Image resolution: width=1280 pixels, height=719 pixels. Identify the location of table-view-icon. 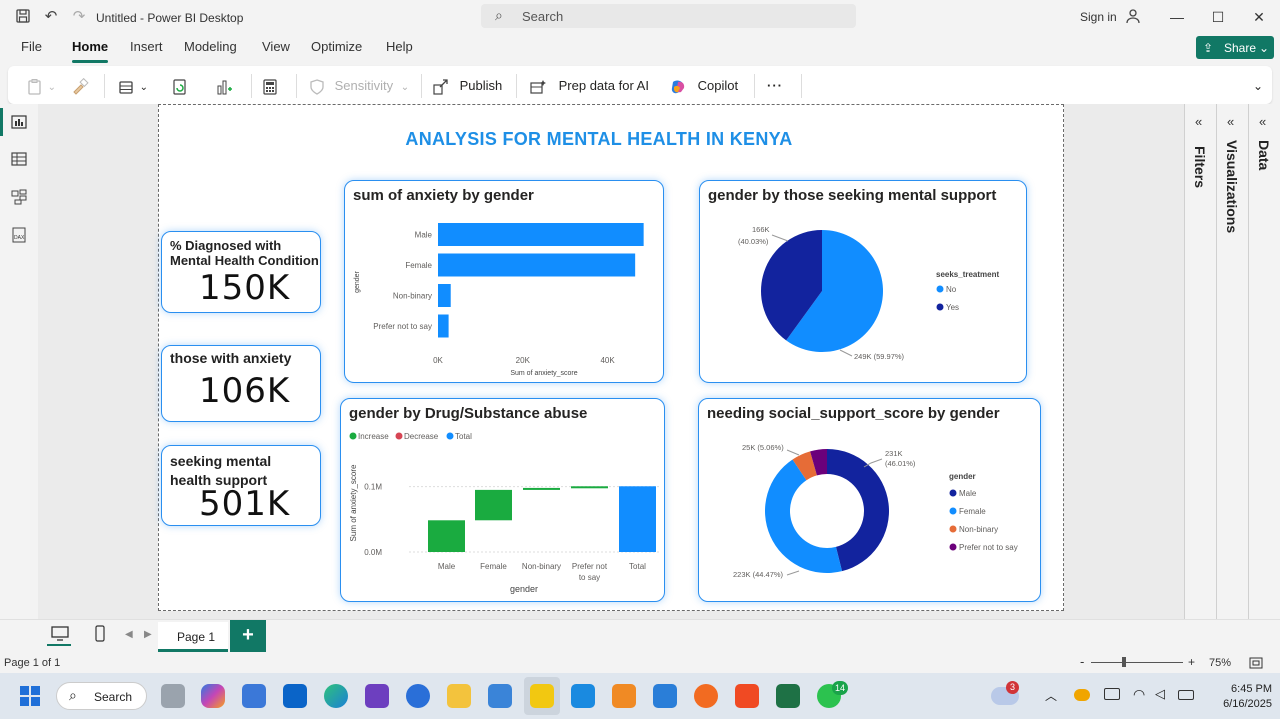
(19, 159).